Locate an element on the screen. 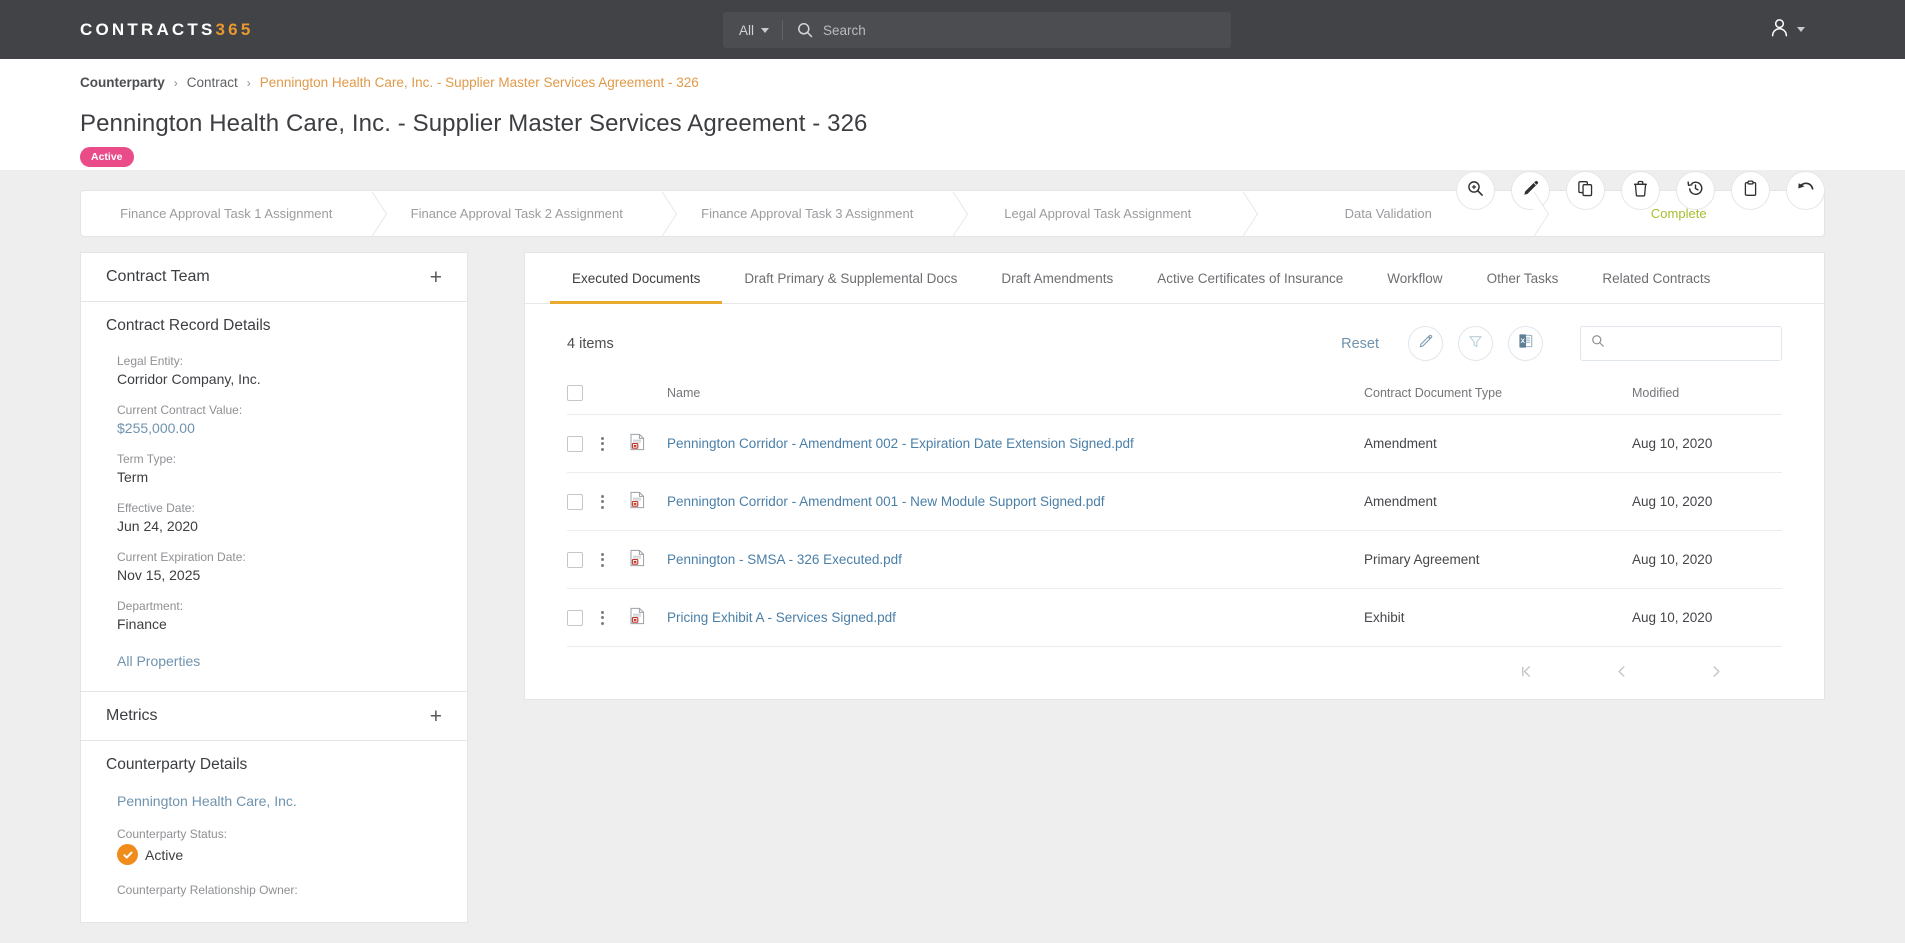 The image size is (1905, 943). top-navigation-bar: CONTRACTS 365 All is located at coordinates (952, 29).